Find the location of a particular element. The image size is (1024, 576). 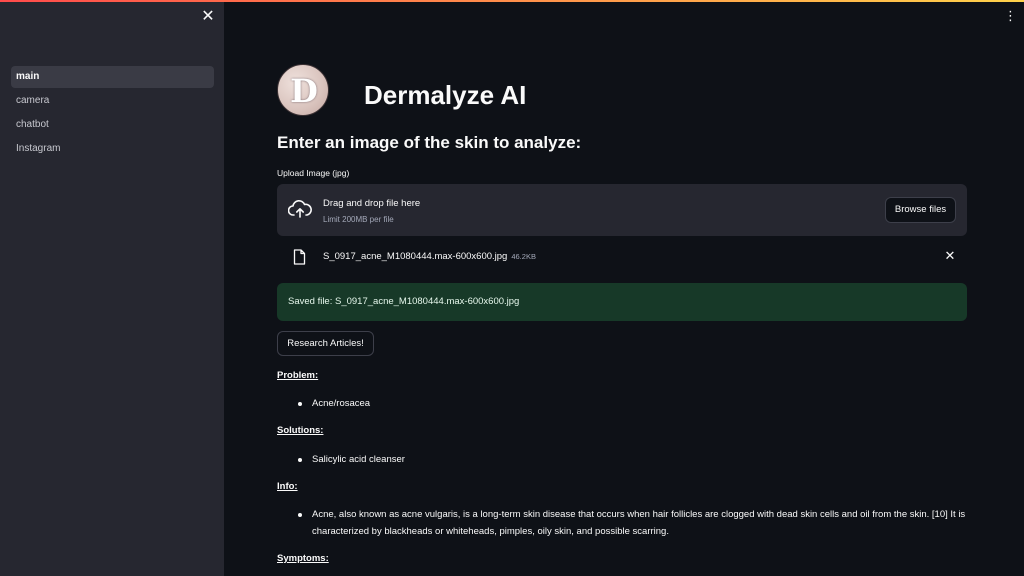

close-icon: ✕ is located at coordinates (208, 17).